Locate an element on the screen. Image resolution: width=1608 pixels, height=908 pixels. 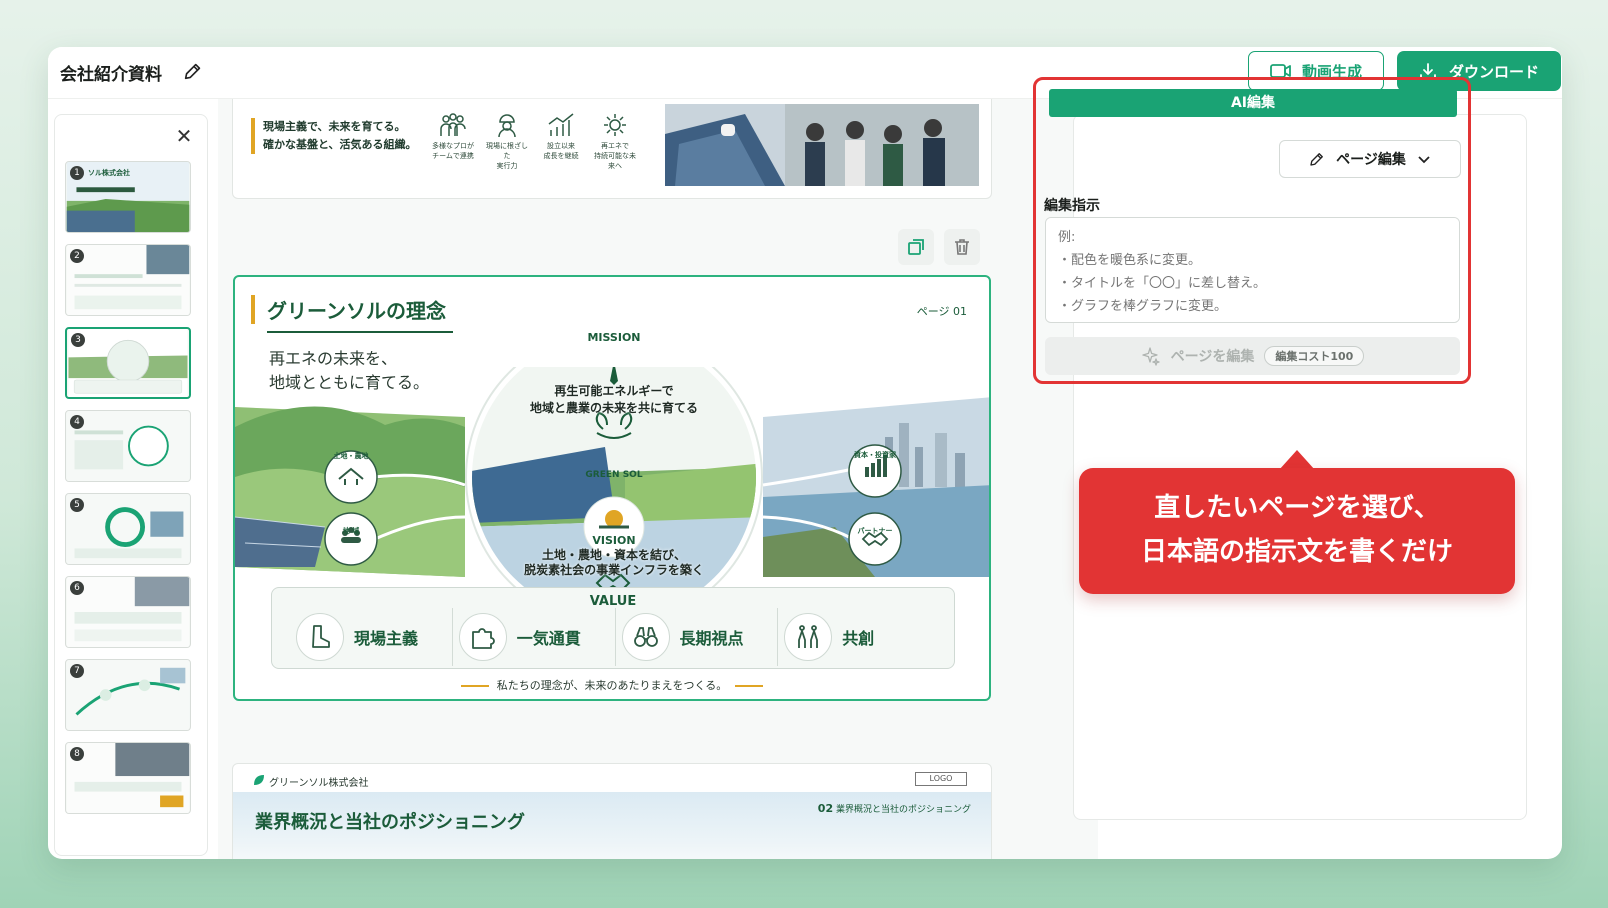
trash-icon is located at coordinates (962, 247).